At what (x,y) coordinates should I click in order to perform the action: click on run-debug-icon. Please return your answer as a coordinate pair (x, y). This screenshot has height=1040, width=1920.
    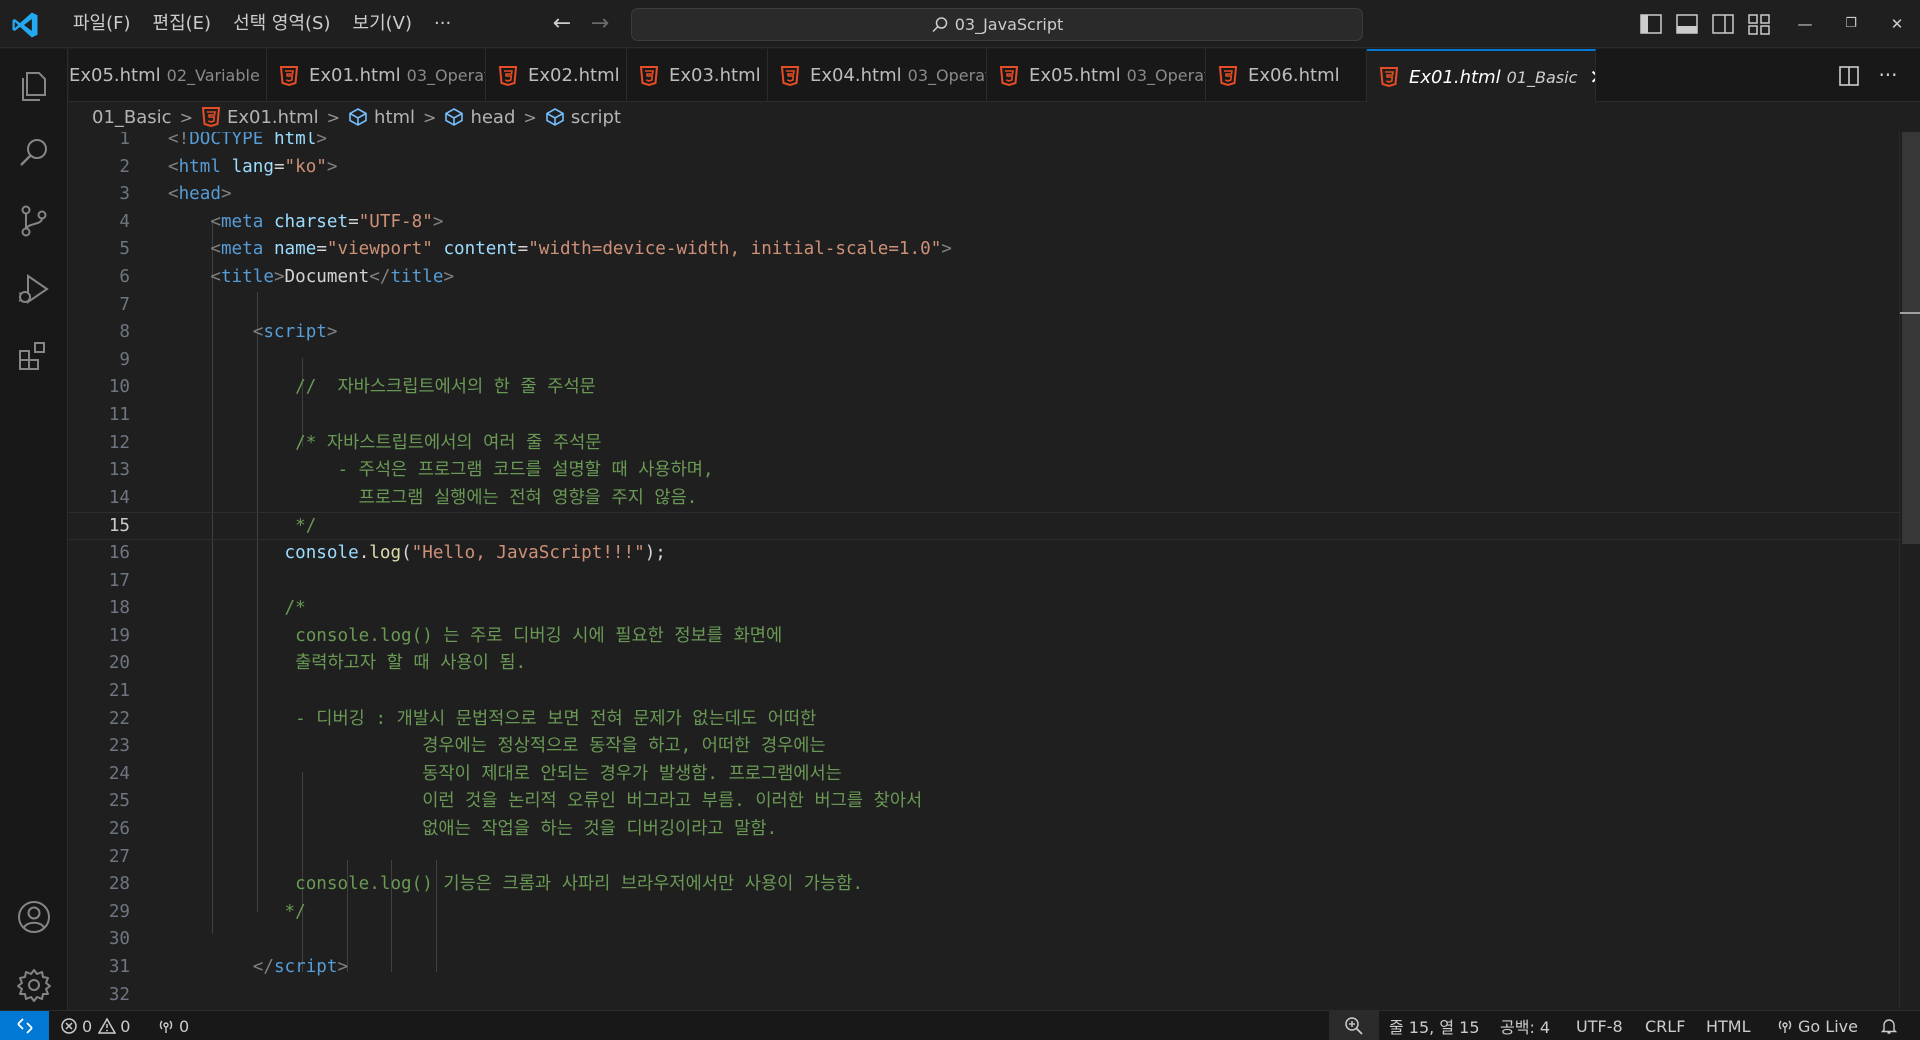
    Looking at the image, I should click on (34, 289).